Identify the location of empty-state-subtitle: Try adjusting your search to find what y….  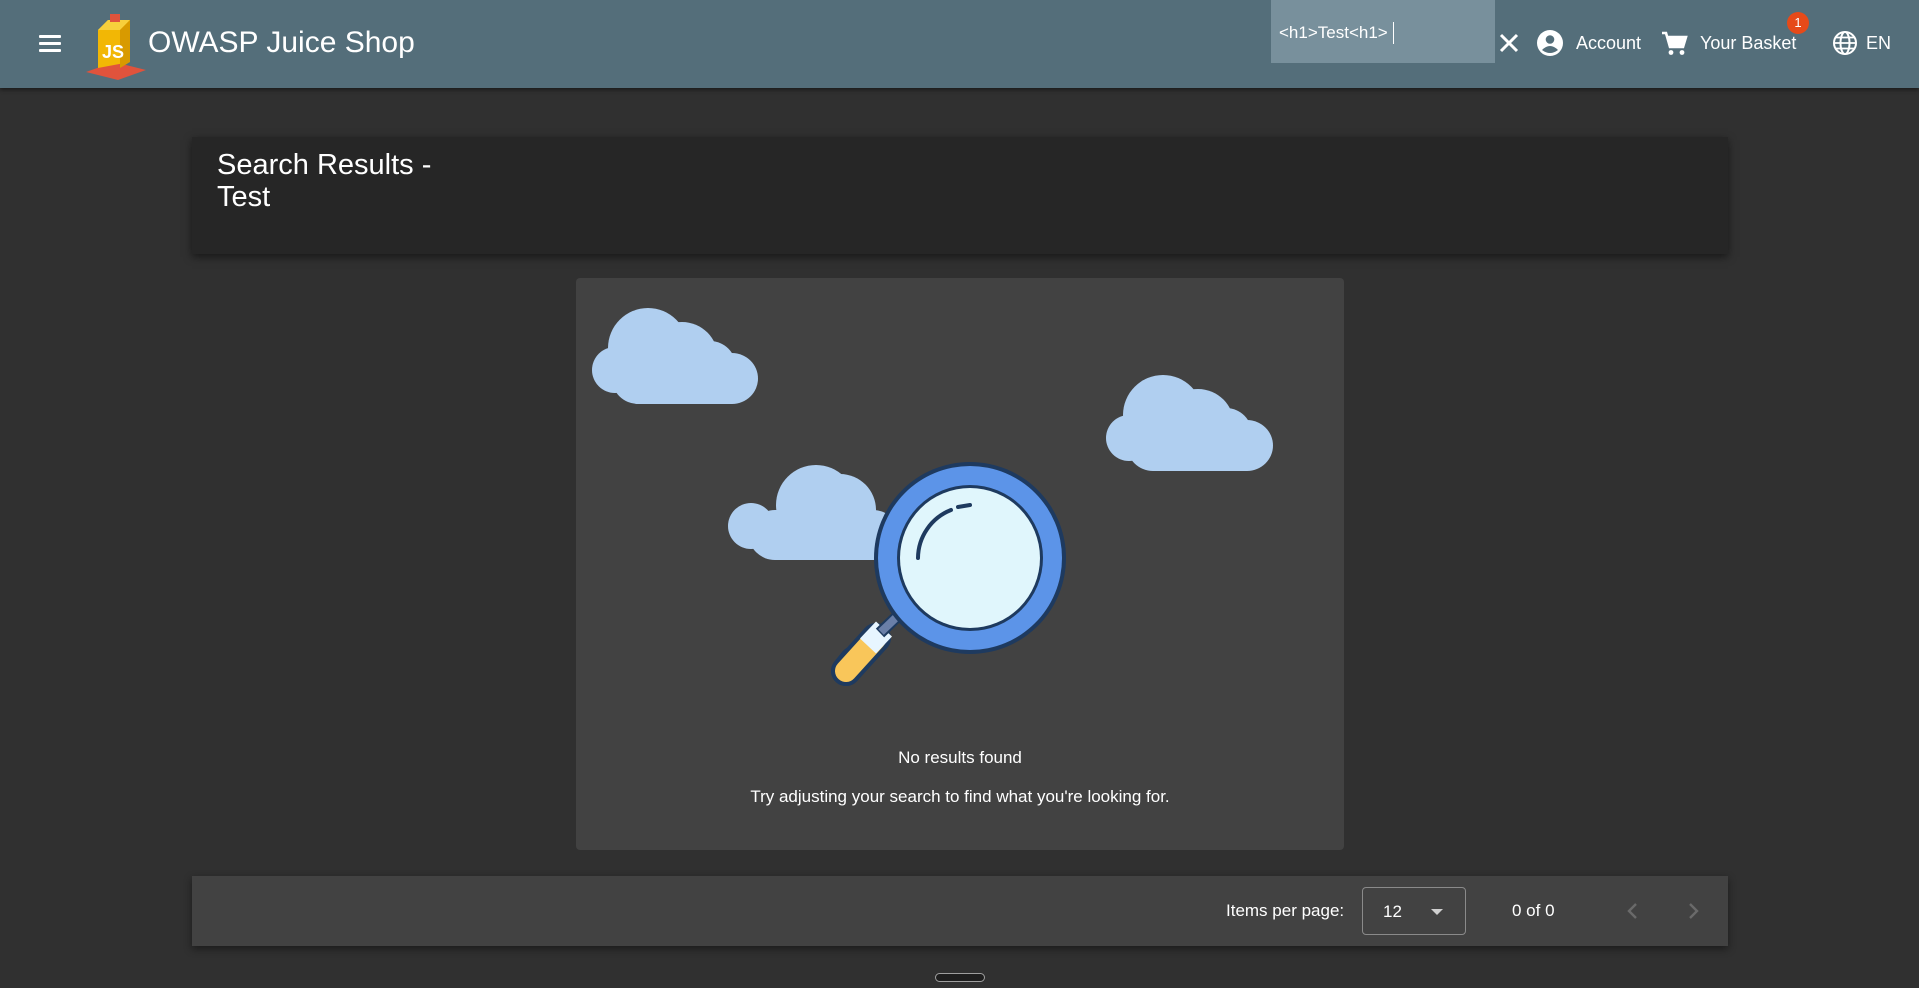
(960, 796).